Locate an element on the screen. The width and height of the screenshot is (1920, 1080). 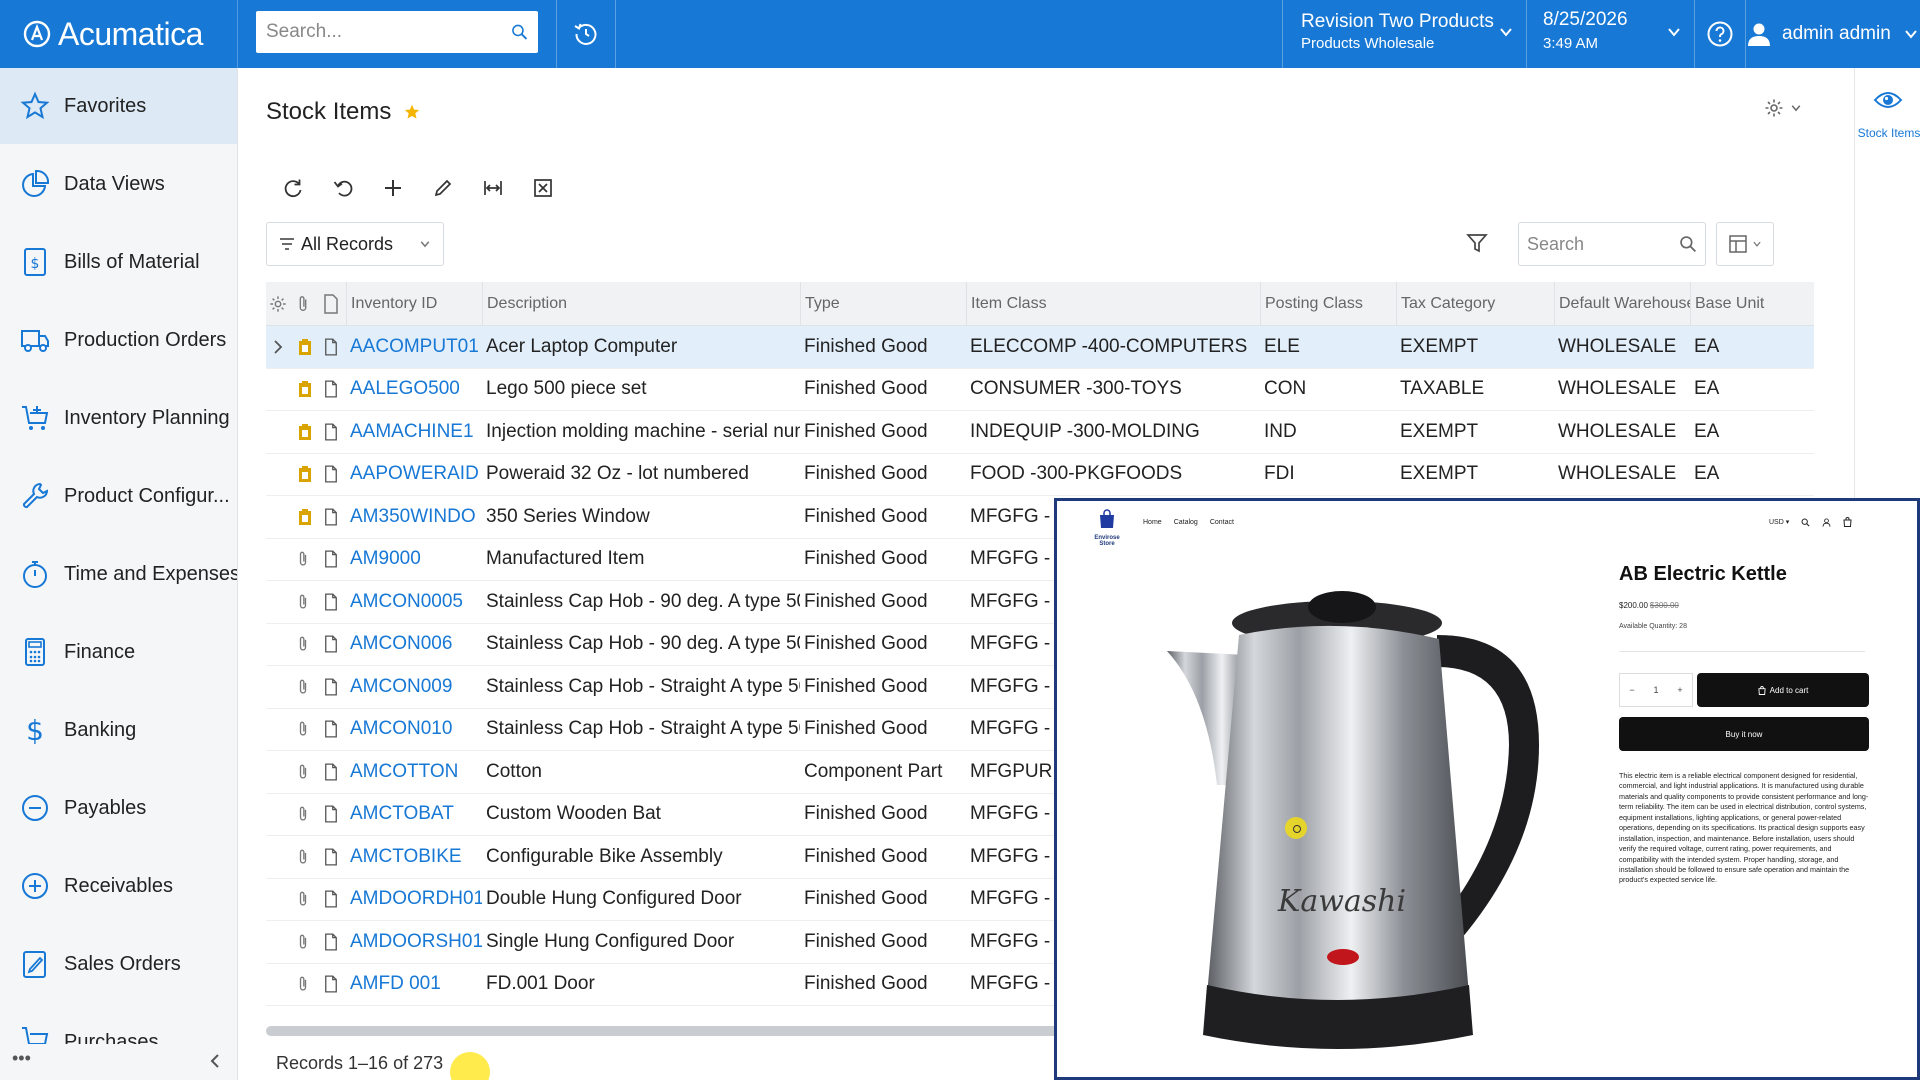
user-menu: admin admin is located at coordinates (1833, 34).